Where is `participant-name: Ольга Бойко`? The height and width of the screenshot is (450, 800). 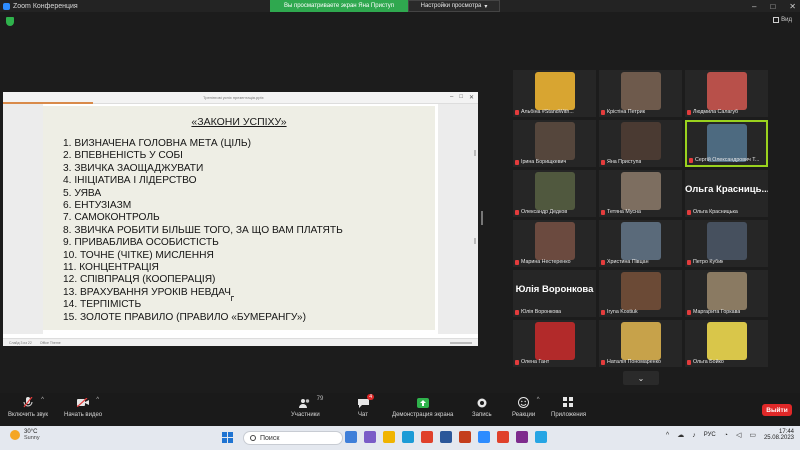
participant-name: Ольга Бойко is located at coordinates (708, 362).